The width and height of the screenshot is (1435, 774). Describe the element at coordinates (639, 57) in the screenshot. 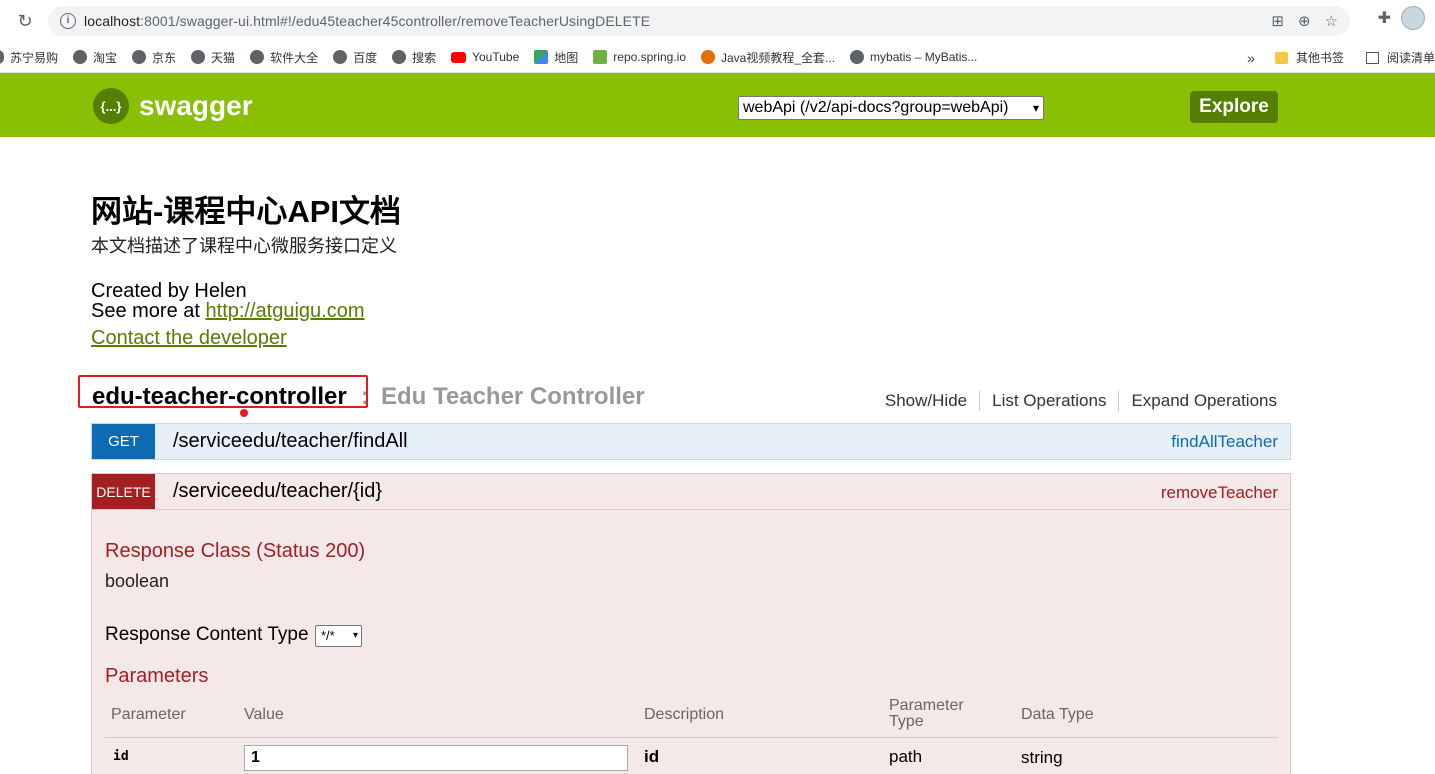

I see `bookmark-spring: repo.spring.io` at that location.